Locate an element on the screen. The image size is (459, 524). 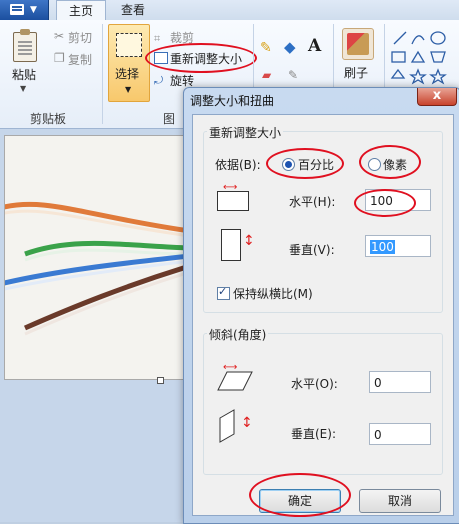
close-button: x is located at coordinates (437, 97).